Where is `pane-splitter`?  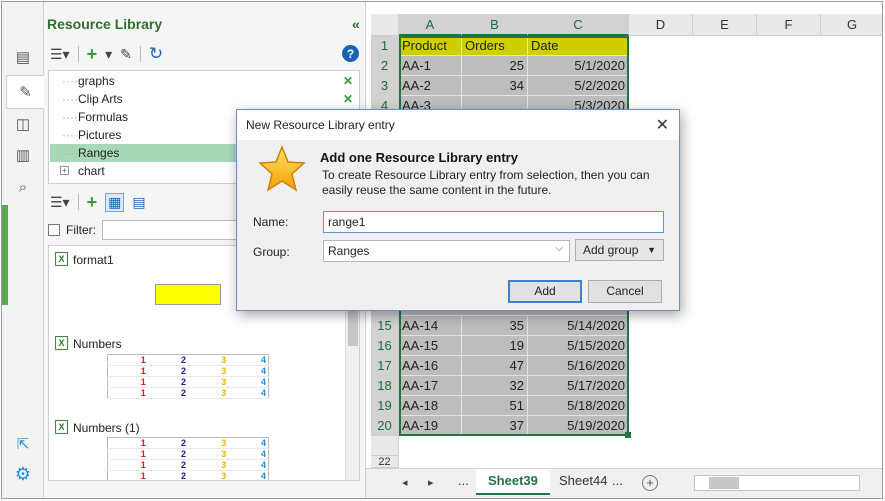
pane-splitter is located at coordinates (5, 255).